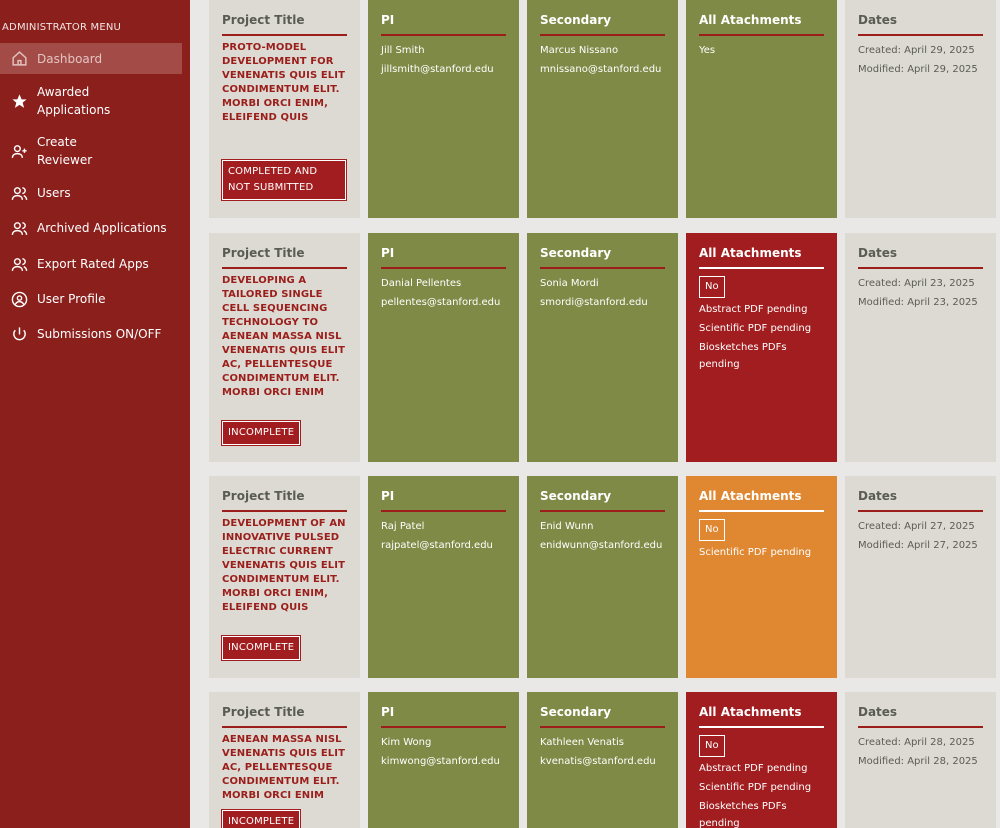 The width and height of the screenshot is (1000, 828). What do you see at coordinates (761, 577) in the screenshot?
I see `attachments-card: All Atachments No Scientific PDF pending` at bounding box center [761, 577].